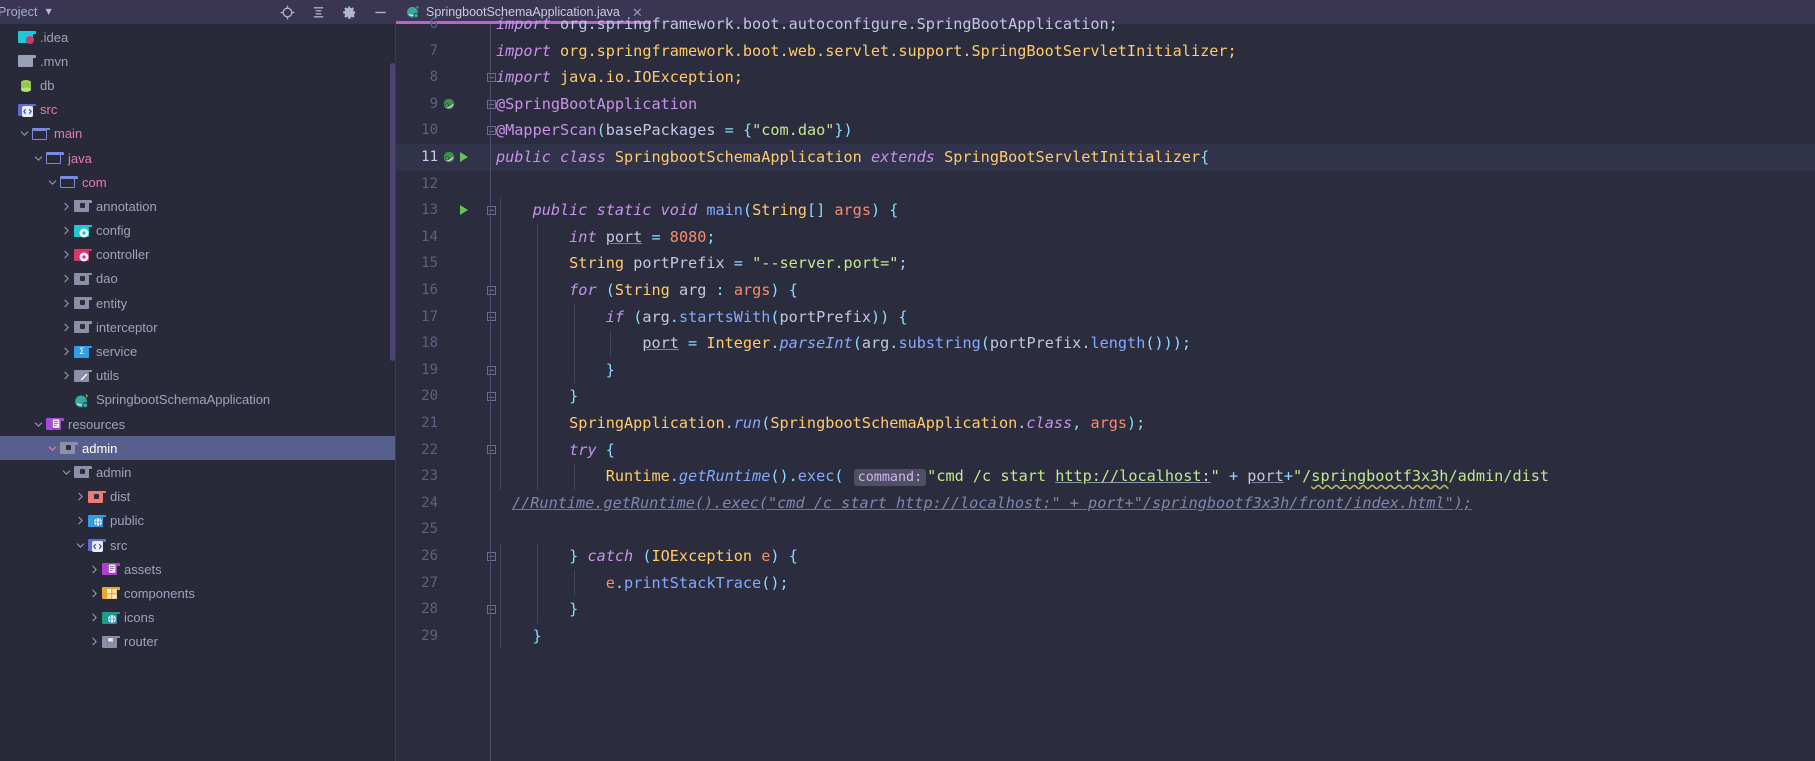 This screenshot has height=761, width=1815. What do you see at coordinates (1105, 556) in the screenshot?
I see `code-line-26: 26 } catch (IOException e) {` at bounding box center [1105, 556].